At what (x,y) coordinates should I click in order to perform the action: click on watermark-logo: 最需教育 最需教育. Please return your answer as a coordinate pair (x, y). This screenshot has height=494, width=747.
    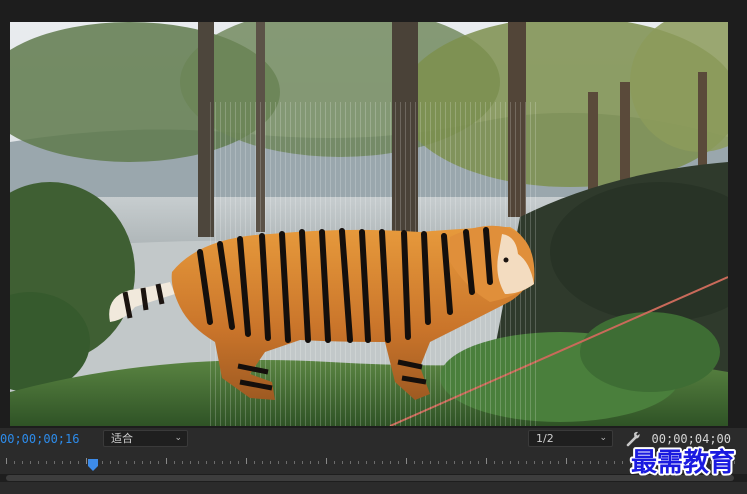
    Looking at the image, I should click on (683, 461).